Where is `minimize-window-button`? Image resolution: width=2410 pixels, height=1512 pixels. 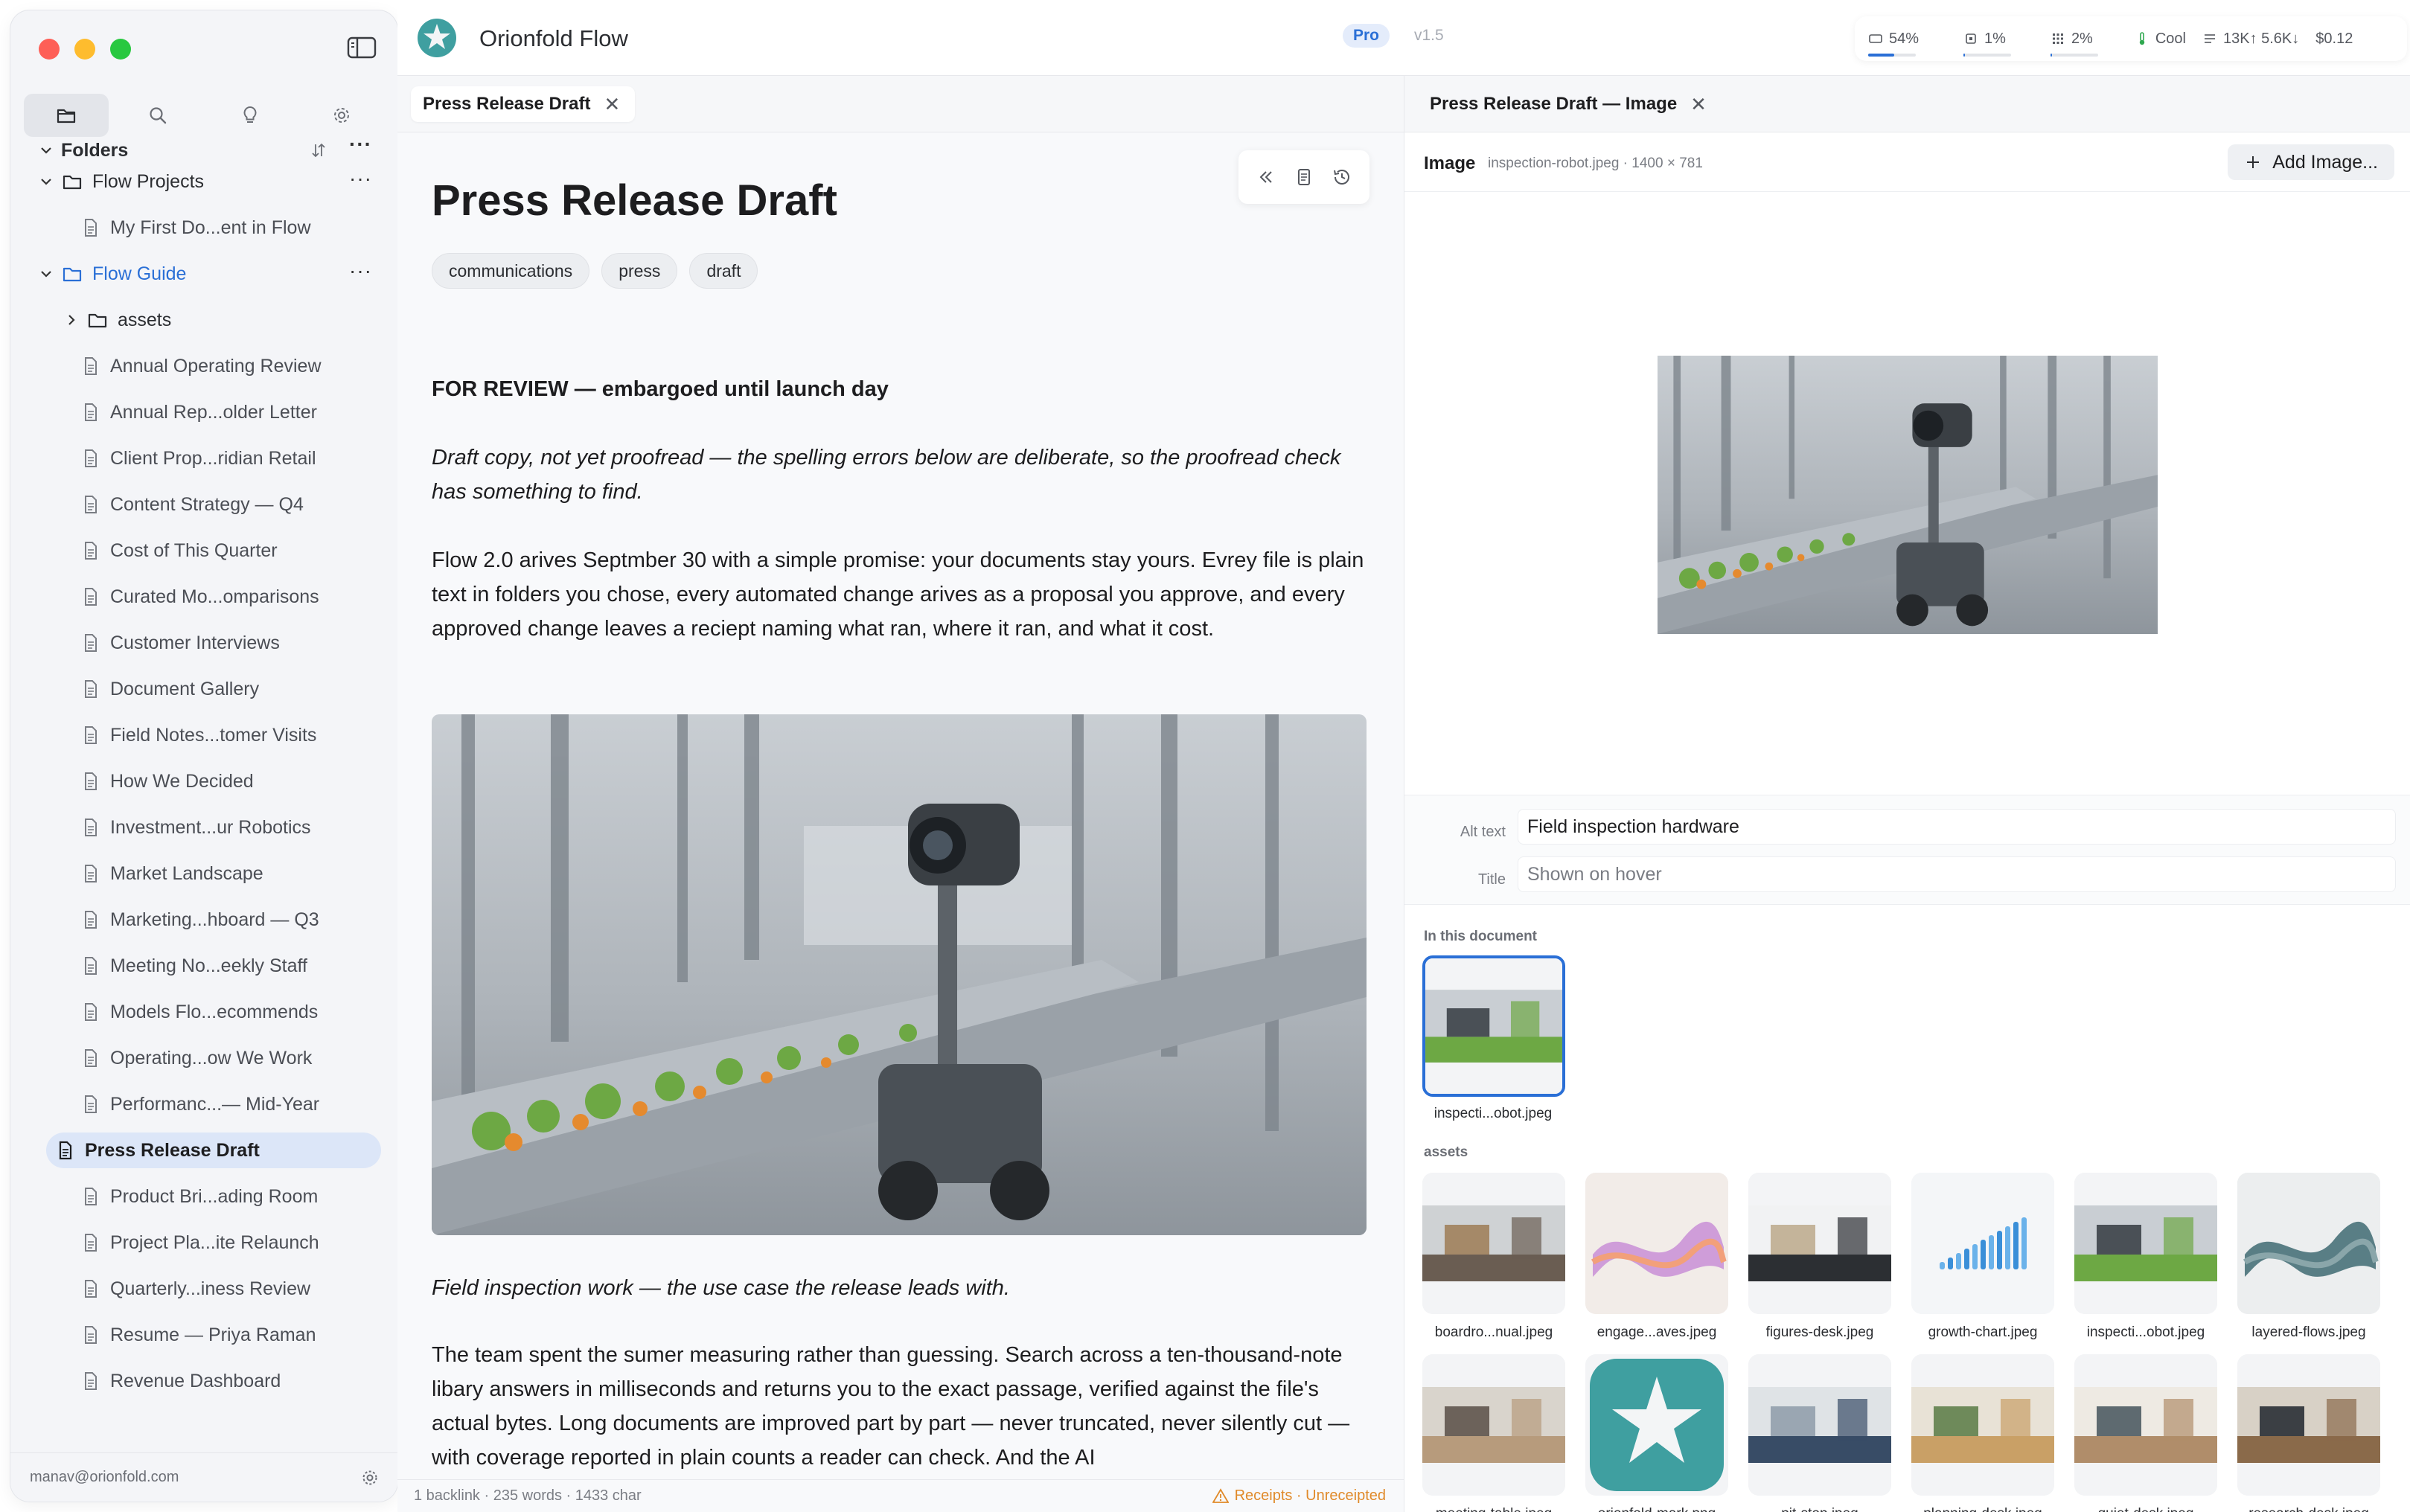 minimize-window-button is located at coordinates (84, 50).